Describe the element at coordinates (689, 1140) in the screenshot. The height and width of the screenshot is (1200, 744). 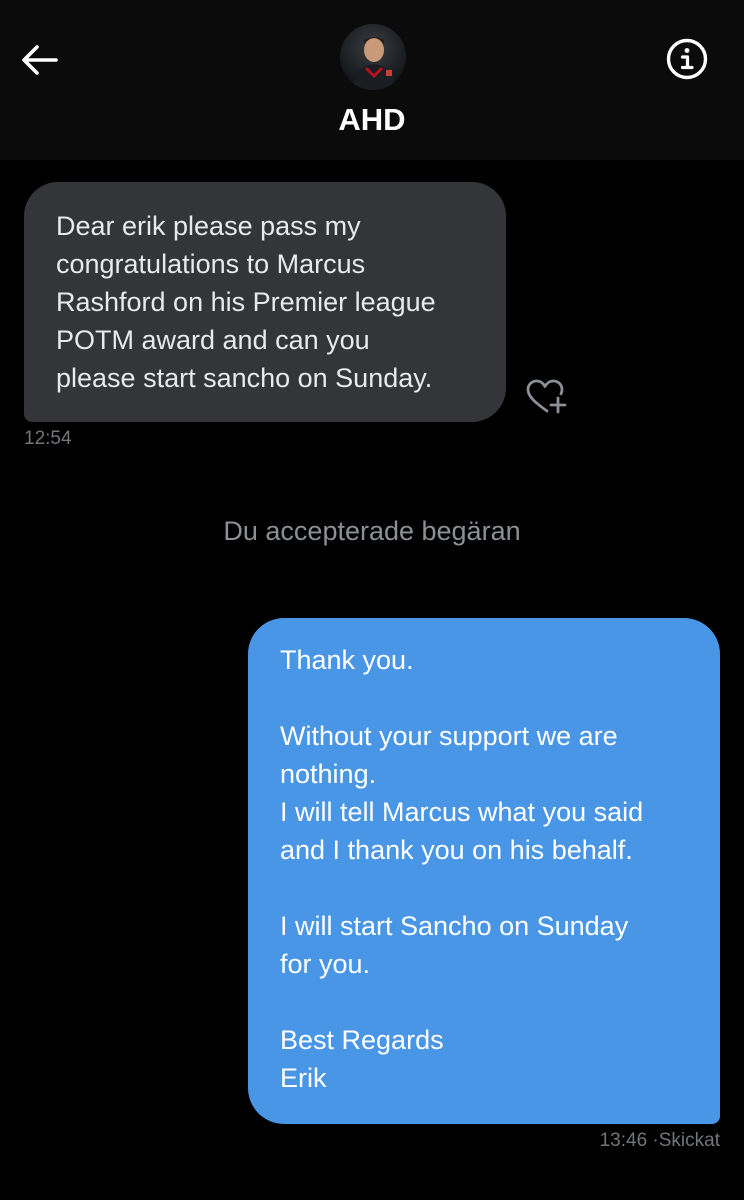
I see `sent-status-label: Skickat` at that location.